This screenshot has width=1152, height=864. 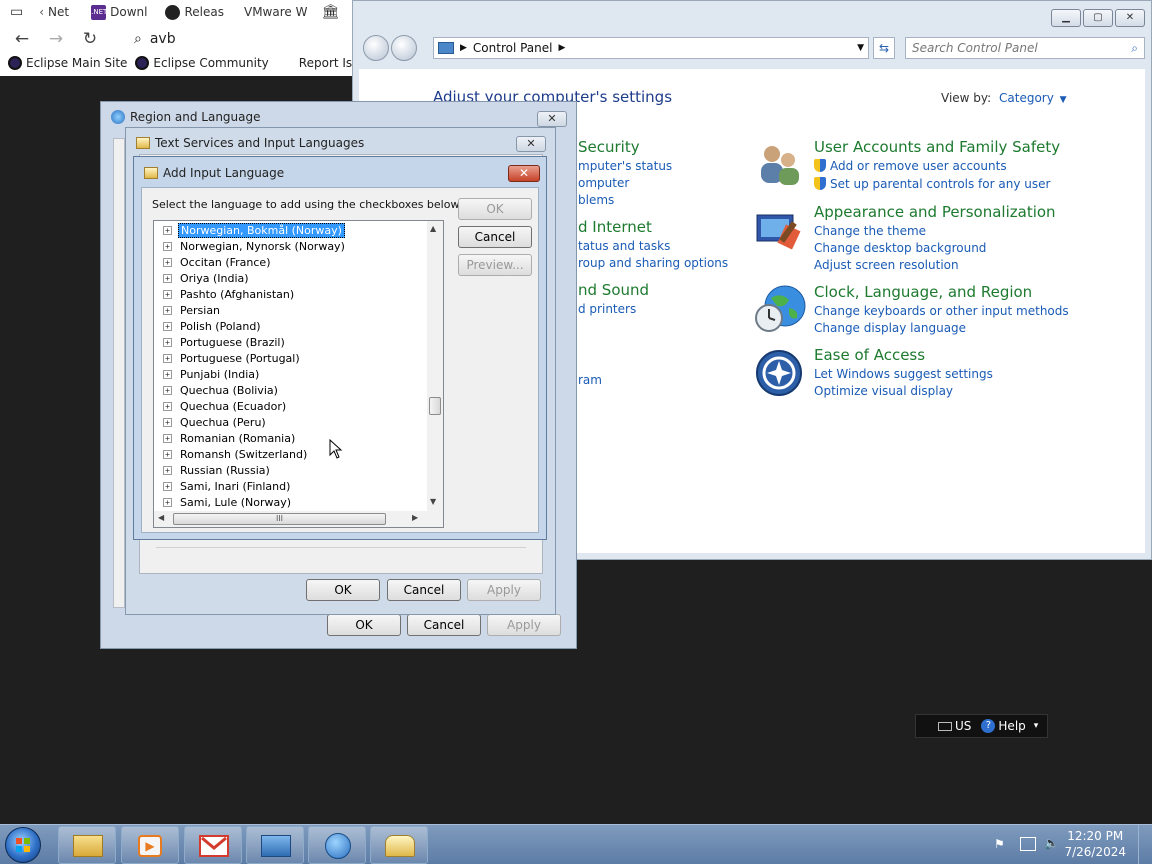 What do you see at coordinates (596, 200) in the screenshot?
I see `link-find-fix-problems: blems` at bounding box center [596, 200].